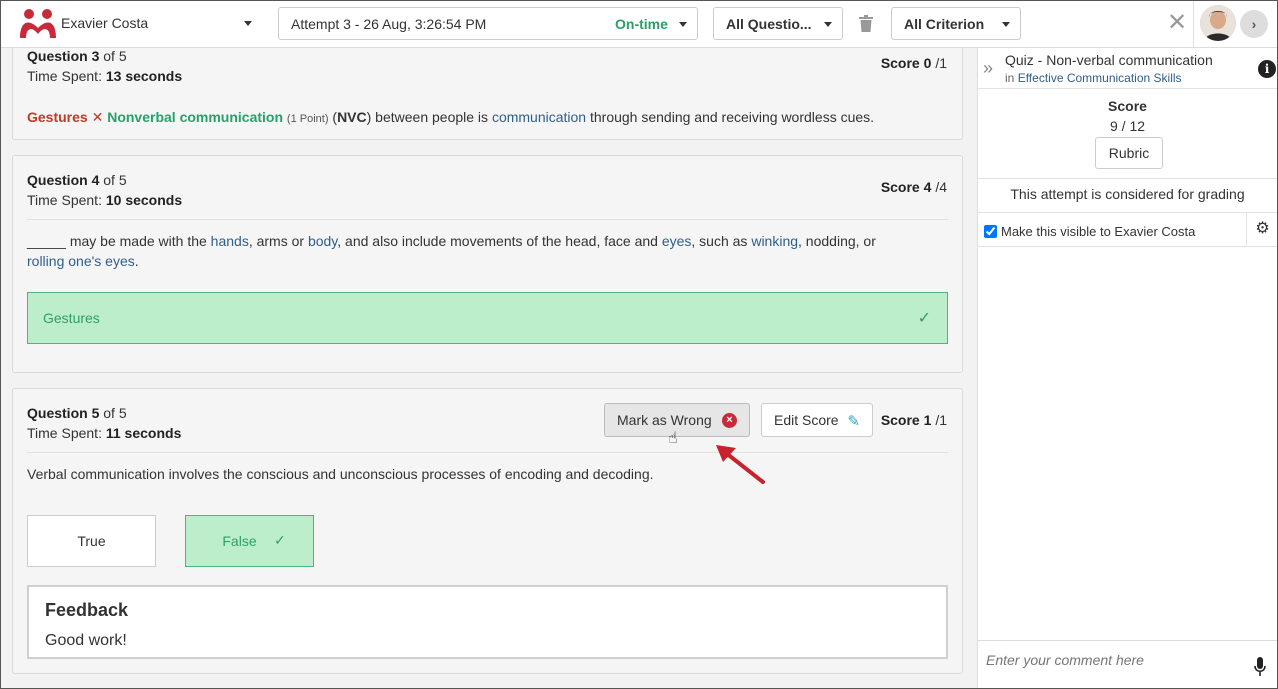 This screenshot has height=689, width=1278. I want to click on question-title: Question 4 of 5, so click(77, 180).